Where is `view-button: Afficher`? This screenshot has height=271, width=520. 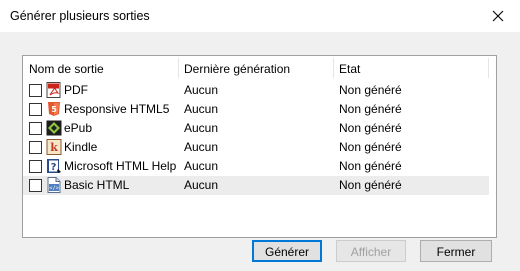
view-button: Afficher is located at coordinates (371, 251).